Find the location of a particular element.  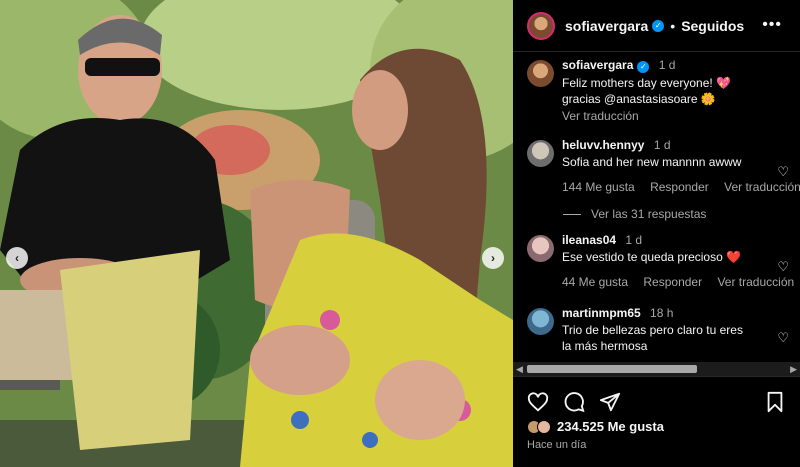

previous-photo-button: ‹ is located at coordinates (17, 258).